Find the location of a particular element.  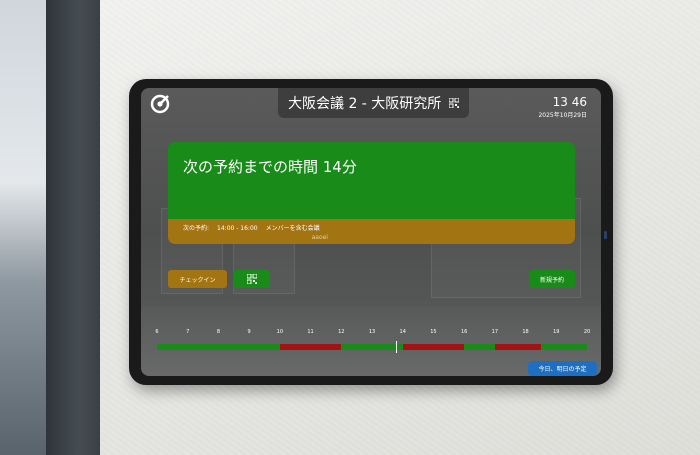

window-mullion is located at coordinates (73, 227).